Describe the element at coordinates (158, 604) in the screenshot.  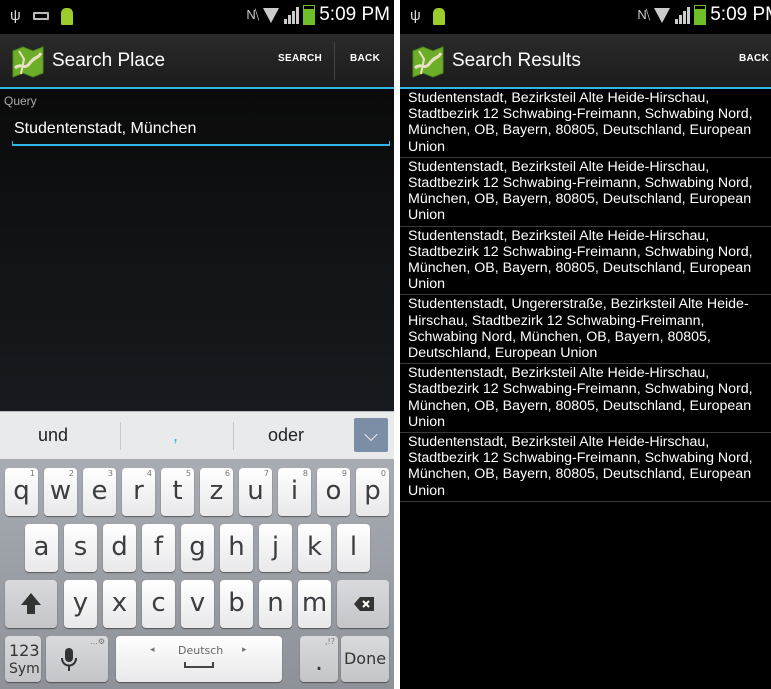
I see `key-c: c` at that location.